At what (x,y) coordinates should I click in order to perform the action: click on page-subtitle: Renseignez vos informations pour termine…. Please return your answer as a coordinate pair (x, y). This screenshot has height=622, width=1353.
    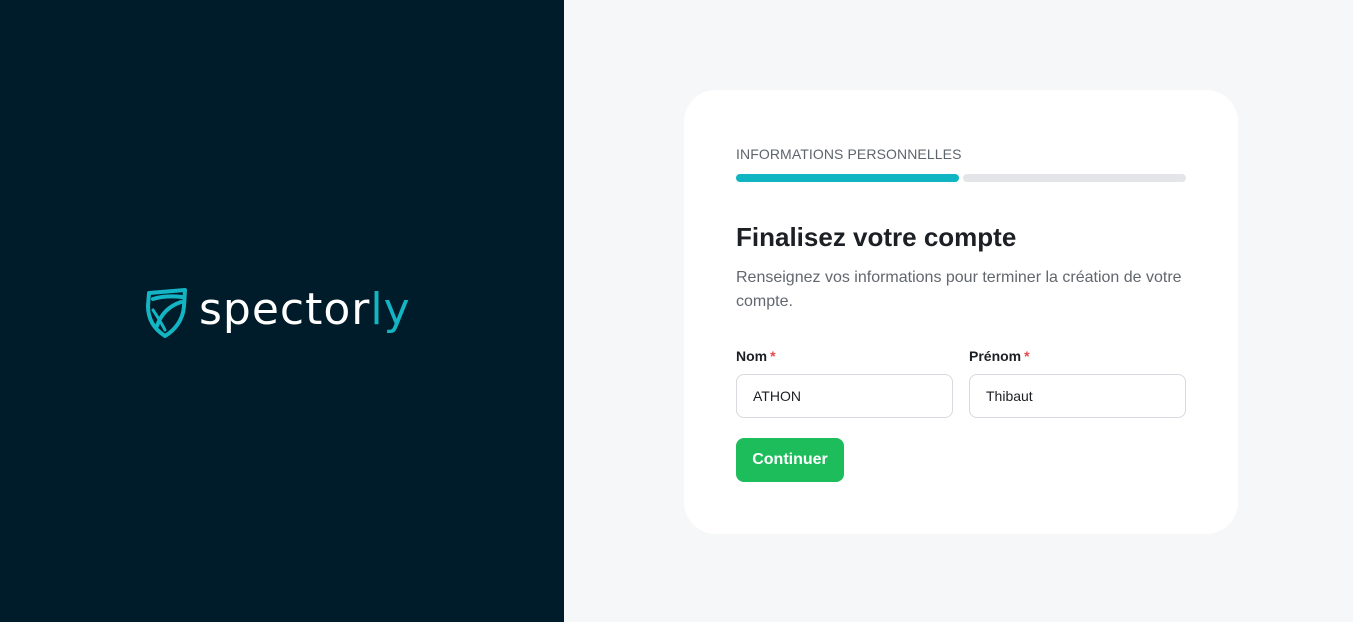
    Looking at the image, I should click on (959, 289).